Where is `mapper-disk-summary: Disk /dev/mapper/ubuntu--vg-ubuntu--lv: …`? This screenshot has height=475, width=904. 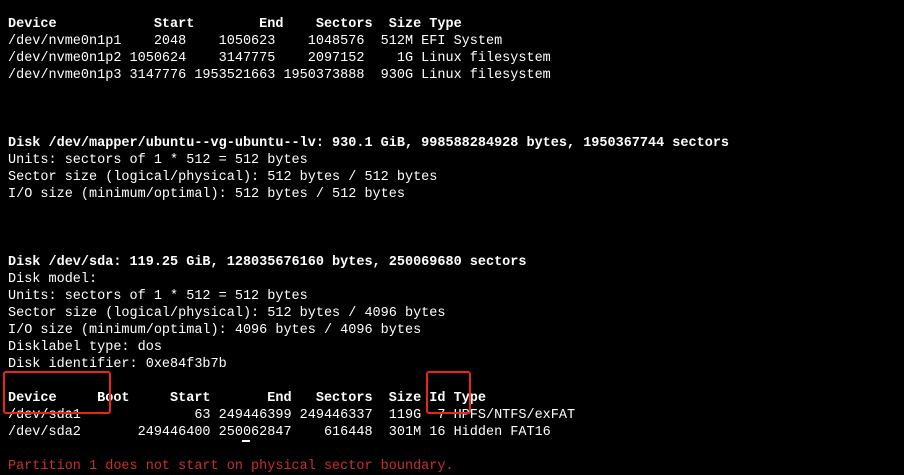
mapper-disk-summary: Disk /dev/mapper/ubuntu--vg-ubuntu--lv: … is located at coordinates (369, 143).